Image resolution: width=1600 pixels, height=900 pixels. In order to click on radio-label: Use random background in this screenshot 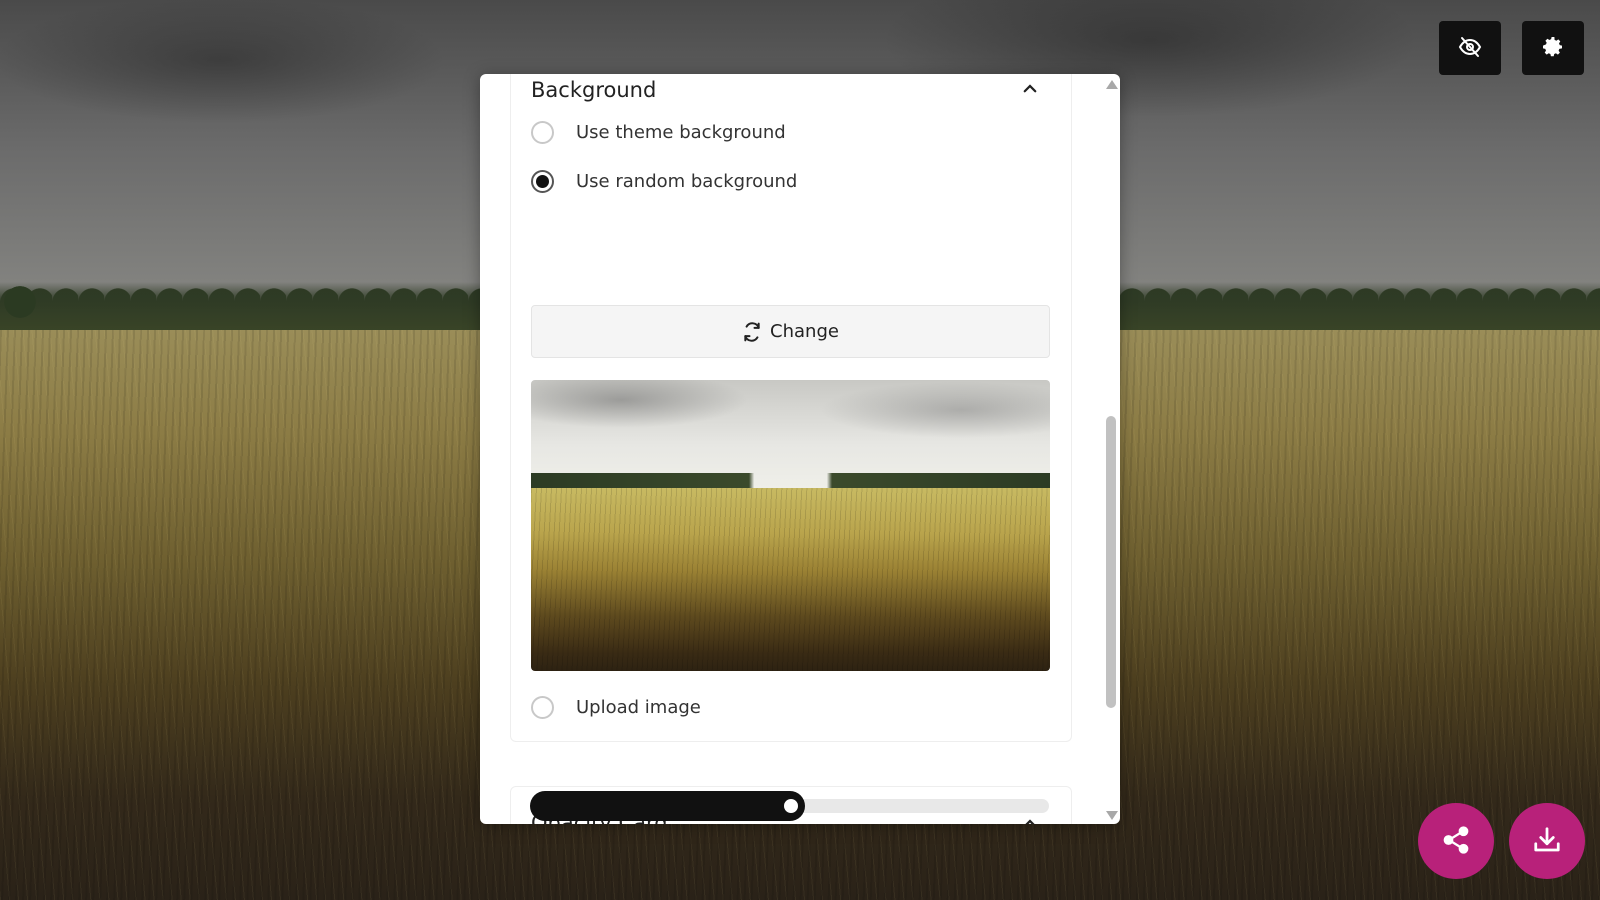, I will do `click(687, 181)`.